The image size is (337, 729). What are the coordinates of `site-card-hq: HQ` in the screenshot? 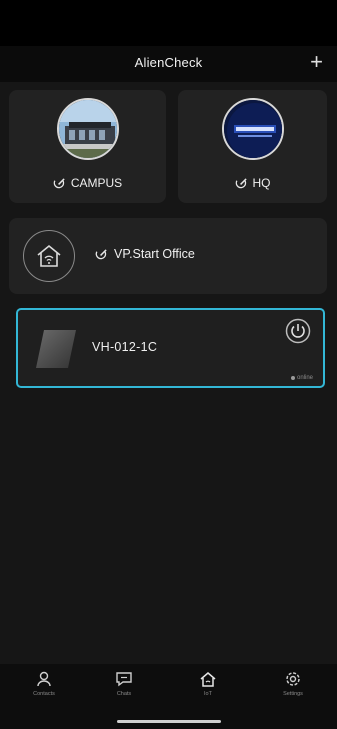 It's located at (252, 146).